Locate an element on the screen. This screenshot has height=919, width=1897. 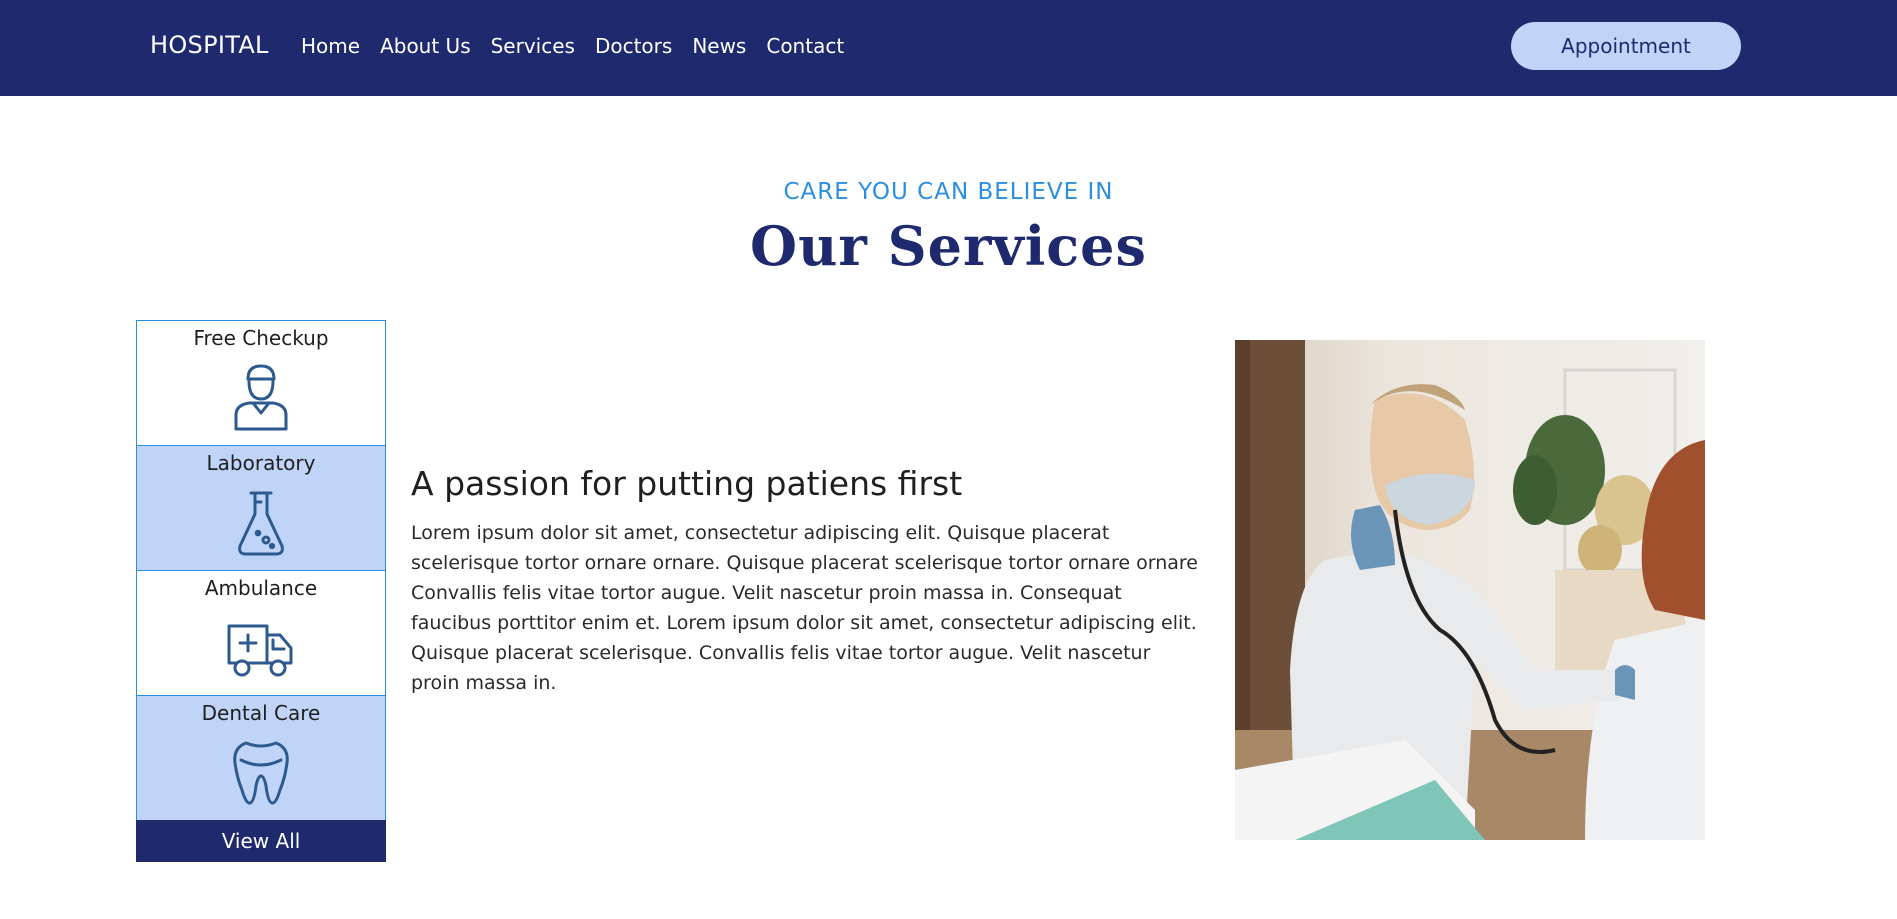
service-item-free-checkup: Free Checkup is located at coordinates (261, 382).